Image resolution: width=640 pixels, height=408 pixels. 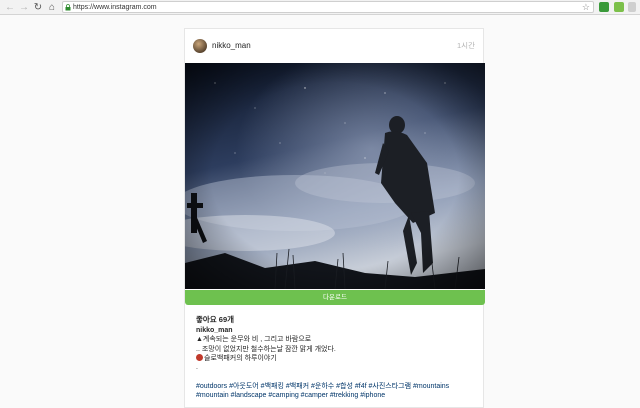 What do you see at coordinates (240, 358) in the screenshot?
I see `caption-line: 슬로백패커의 하루이야기` at bounding box center [240, 358].